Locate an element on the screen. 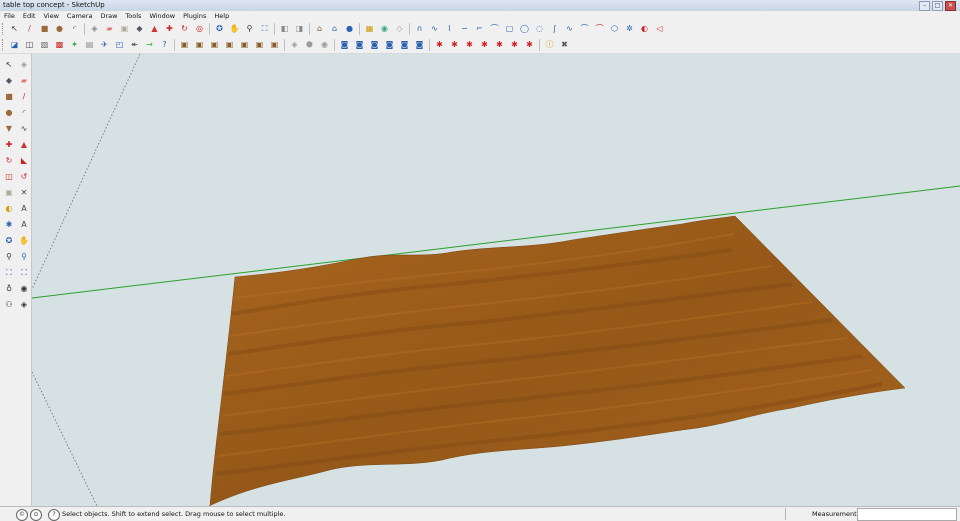 The width and height of the screenshot is (960, 521). hidden-icon: ▤ is located at coordinates (90, 45).